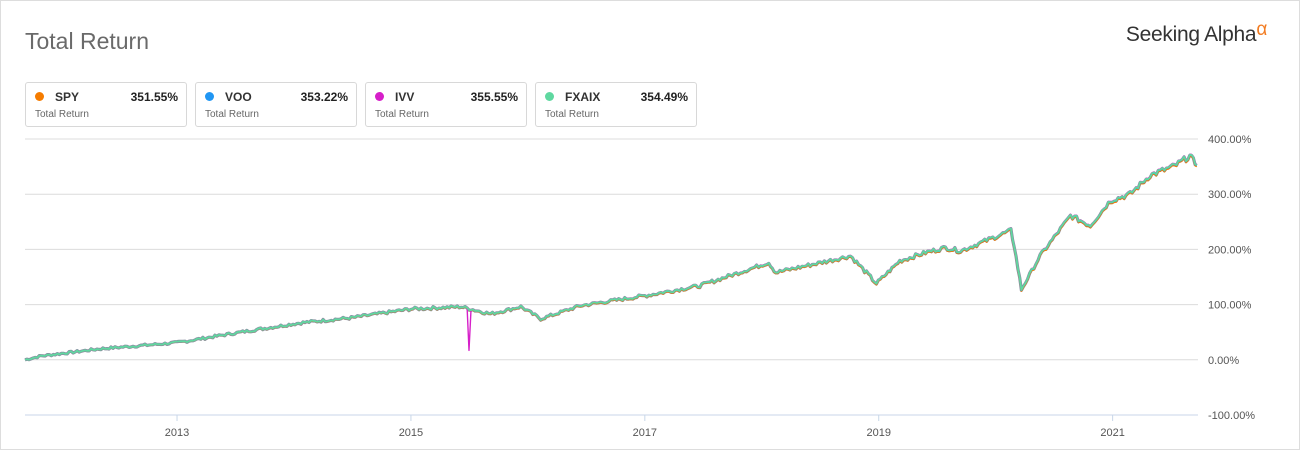  What do you see at coordinates (411, 433) in the screenshot?
I see `x-tick-label: 2015` at bounding box center [411, 433].